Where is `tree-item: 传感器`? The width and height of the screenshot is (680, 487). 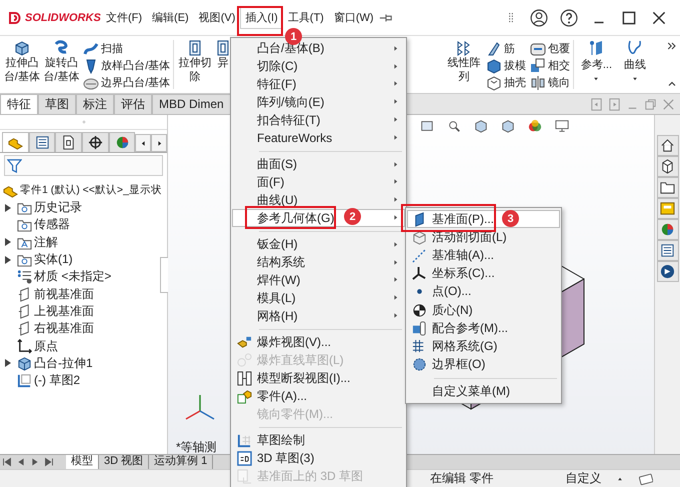 tree-item: 传感器 is located at coordinates (52, 225).